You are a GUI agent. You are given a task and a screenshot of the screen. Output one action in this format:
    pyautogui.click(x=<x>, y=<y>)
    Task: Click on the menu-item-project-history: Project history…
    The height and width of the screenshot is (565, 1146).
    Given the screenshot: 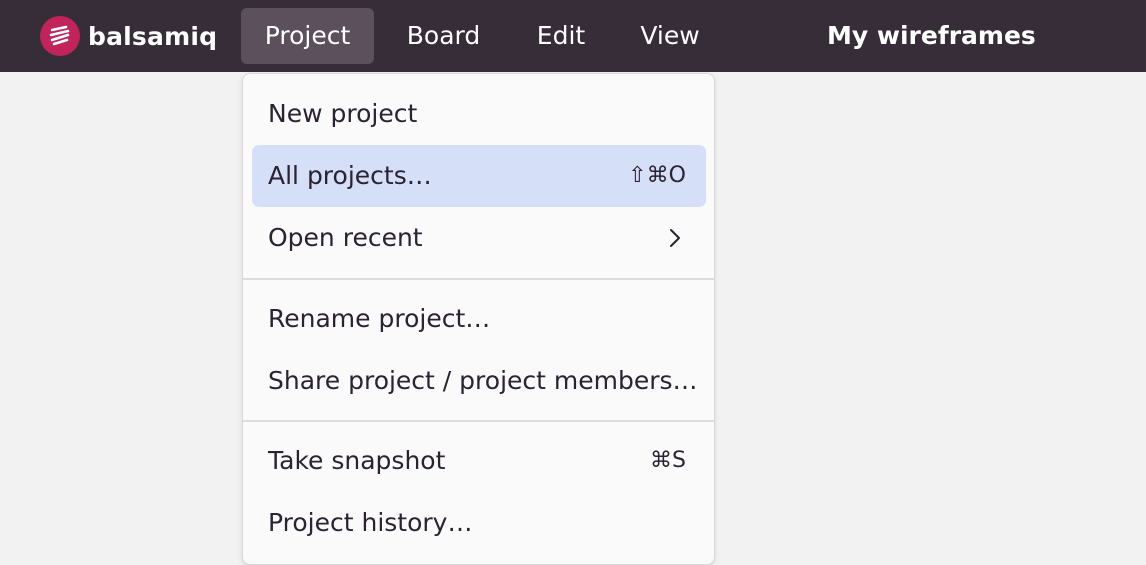 What is the action you would take?
    pyautogui.click(x=479, y=523)
    